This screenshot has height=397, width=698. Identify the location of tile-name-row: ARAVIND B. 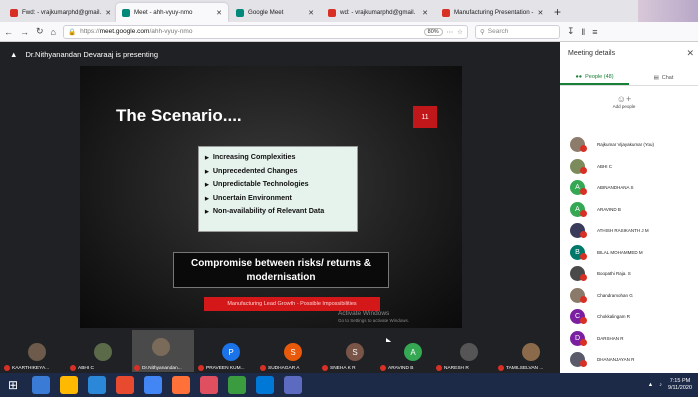
(397, 368).